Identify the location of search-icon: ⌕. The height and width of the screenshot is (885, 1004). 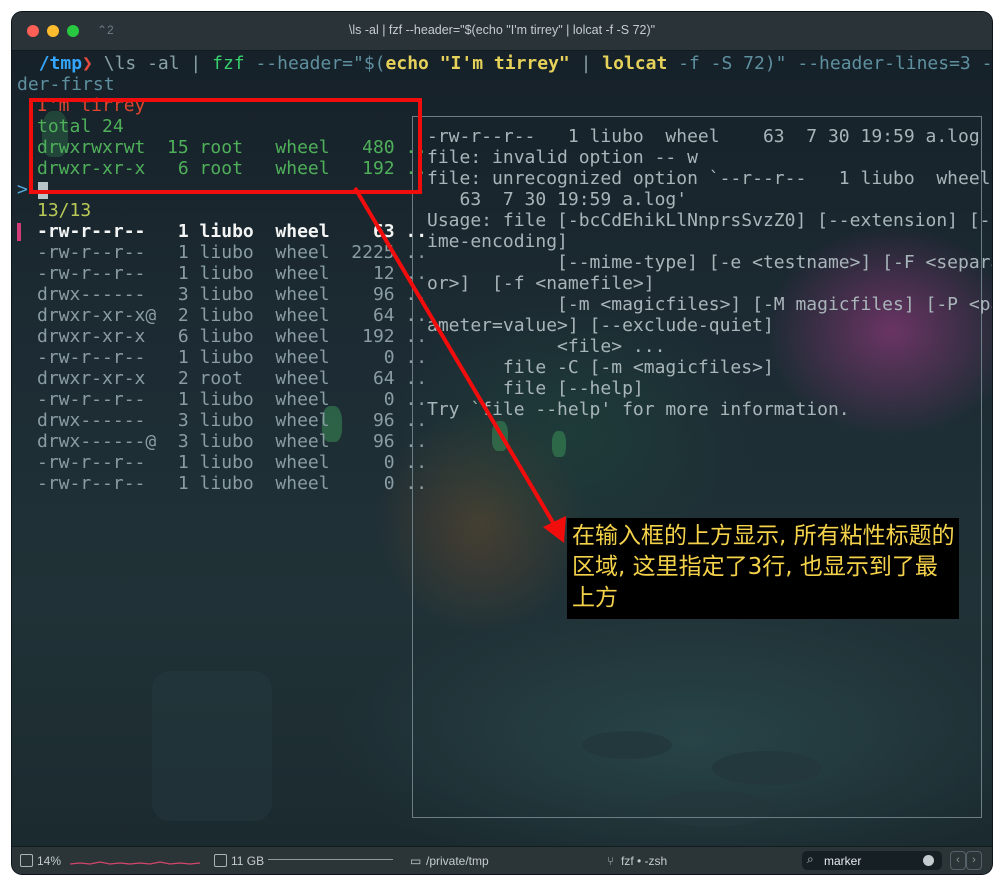
(810, 859).